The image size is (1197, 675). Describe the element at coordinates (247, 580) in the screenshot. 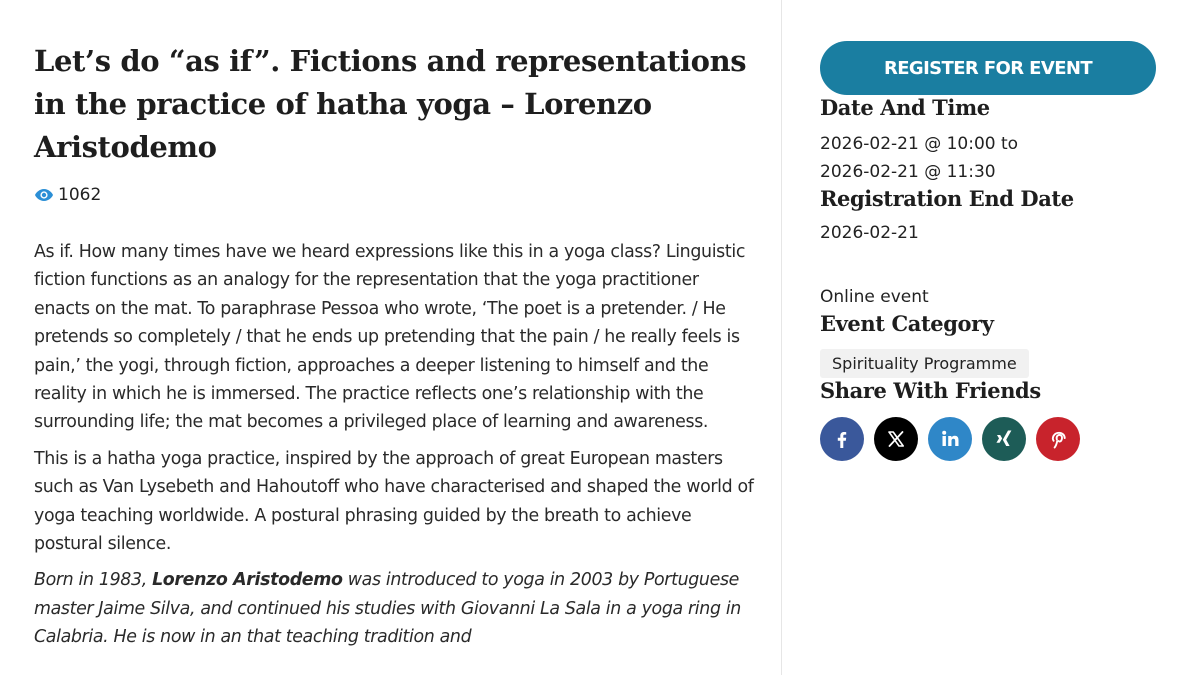

I see `bio-name: Lorenzo Aristodemo` at that location.